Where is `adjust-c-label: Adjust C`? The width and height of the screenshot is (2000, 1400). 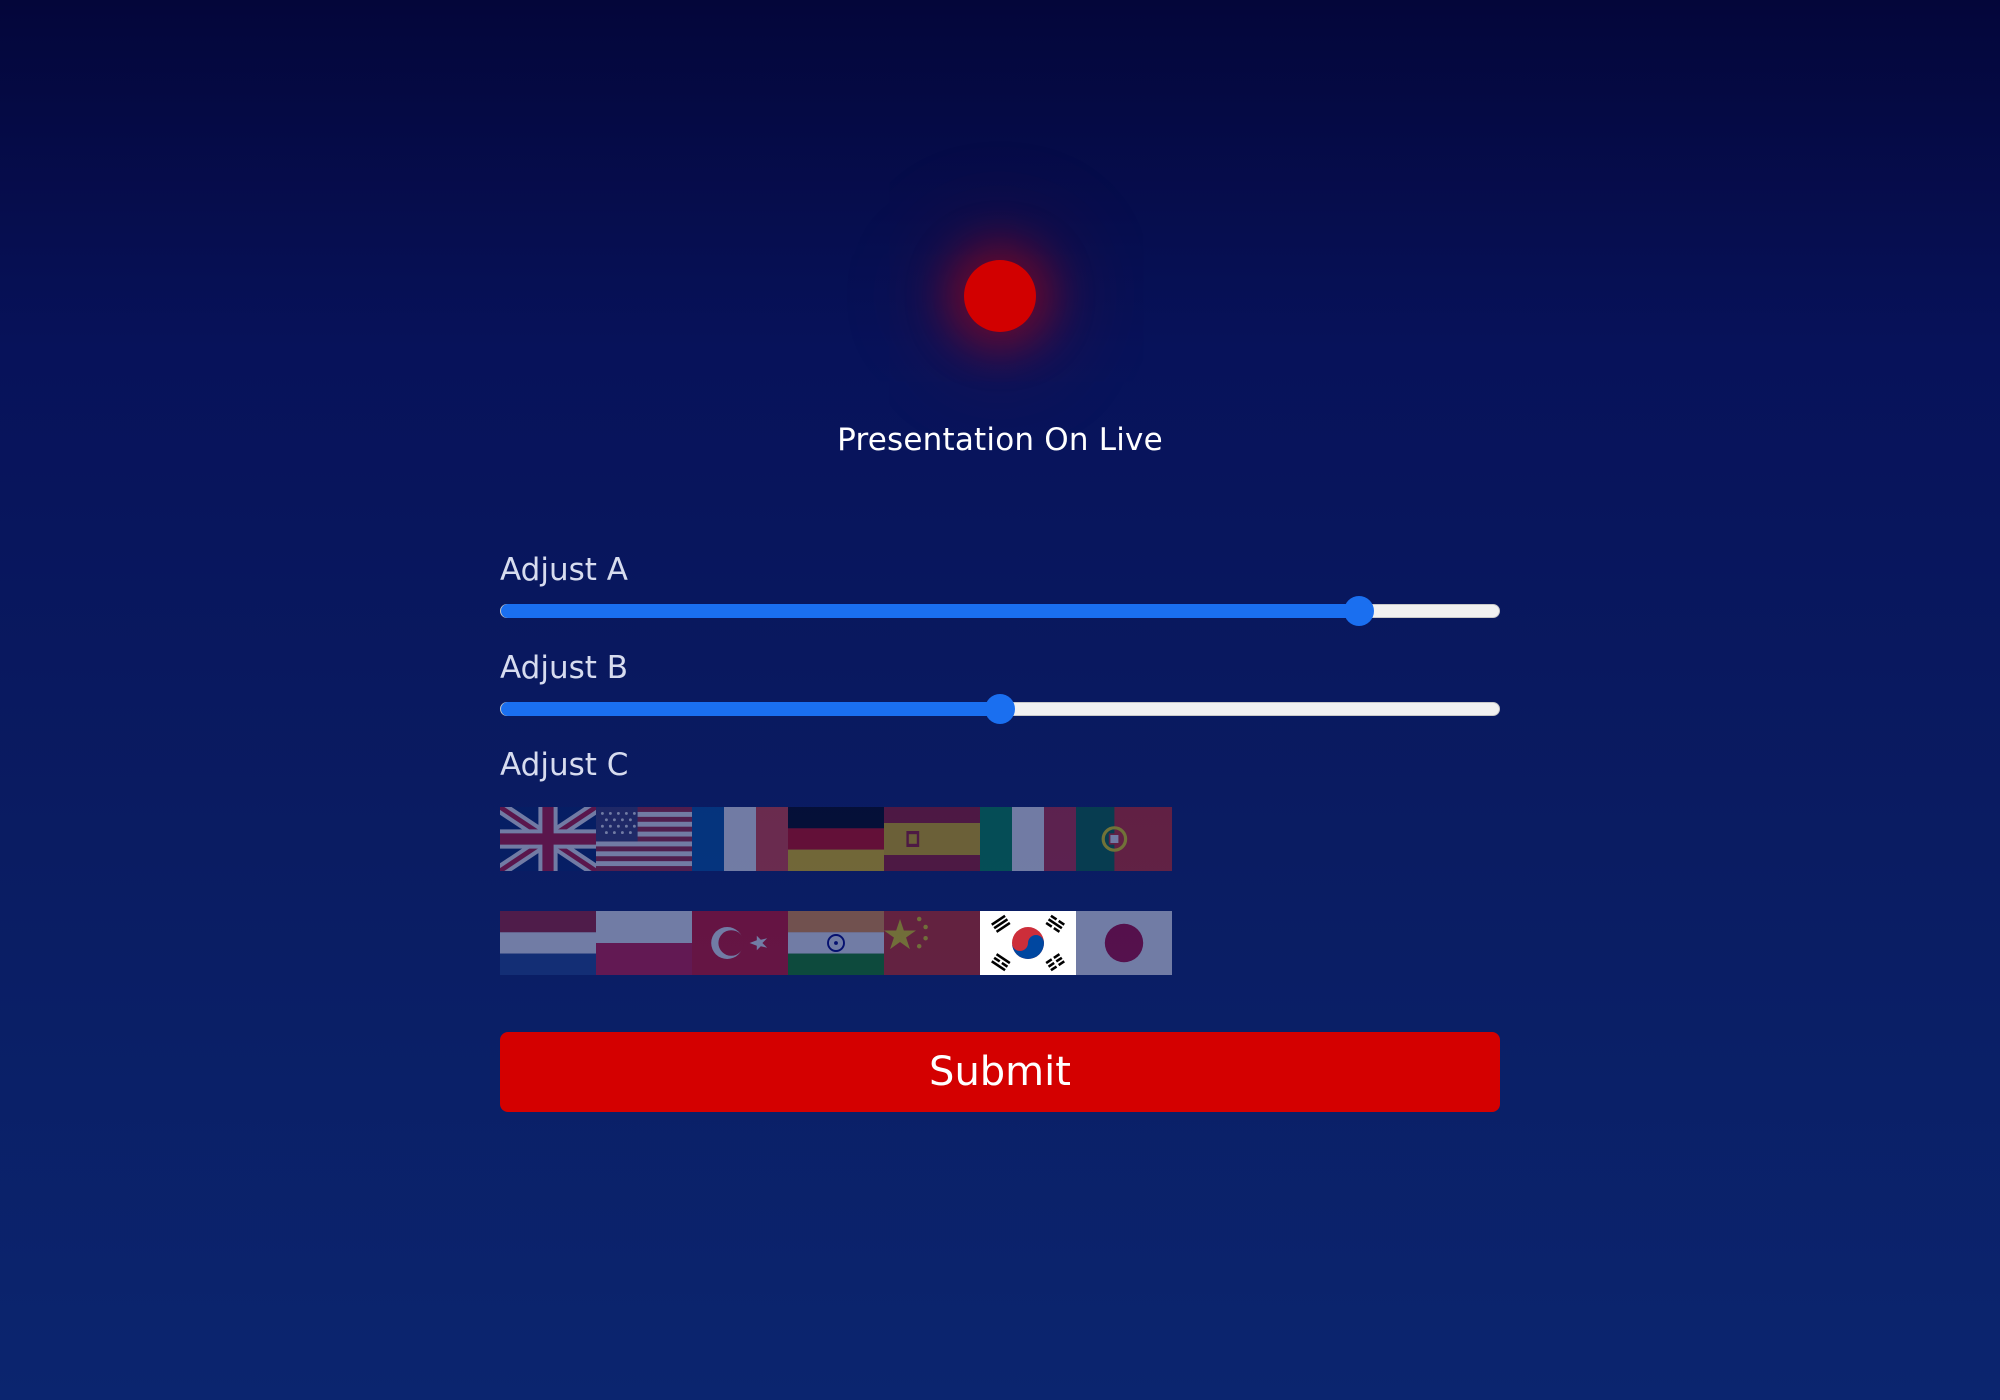
adjust-c-label: Adjust C is located at coordinates (564, 765).